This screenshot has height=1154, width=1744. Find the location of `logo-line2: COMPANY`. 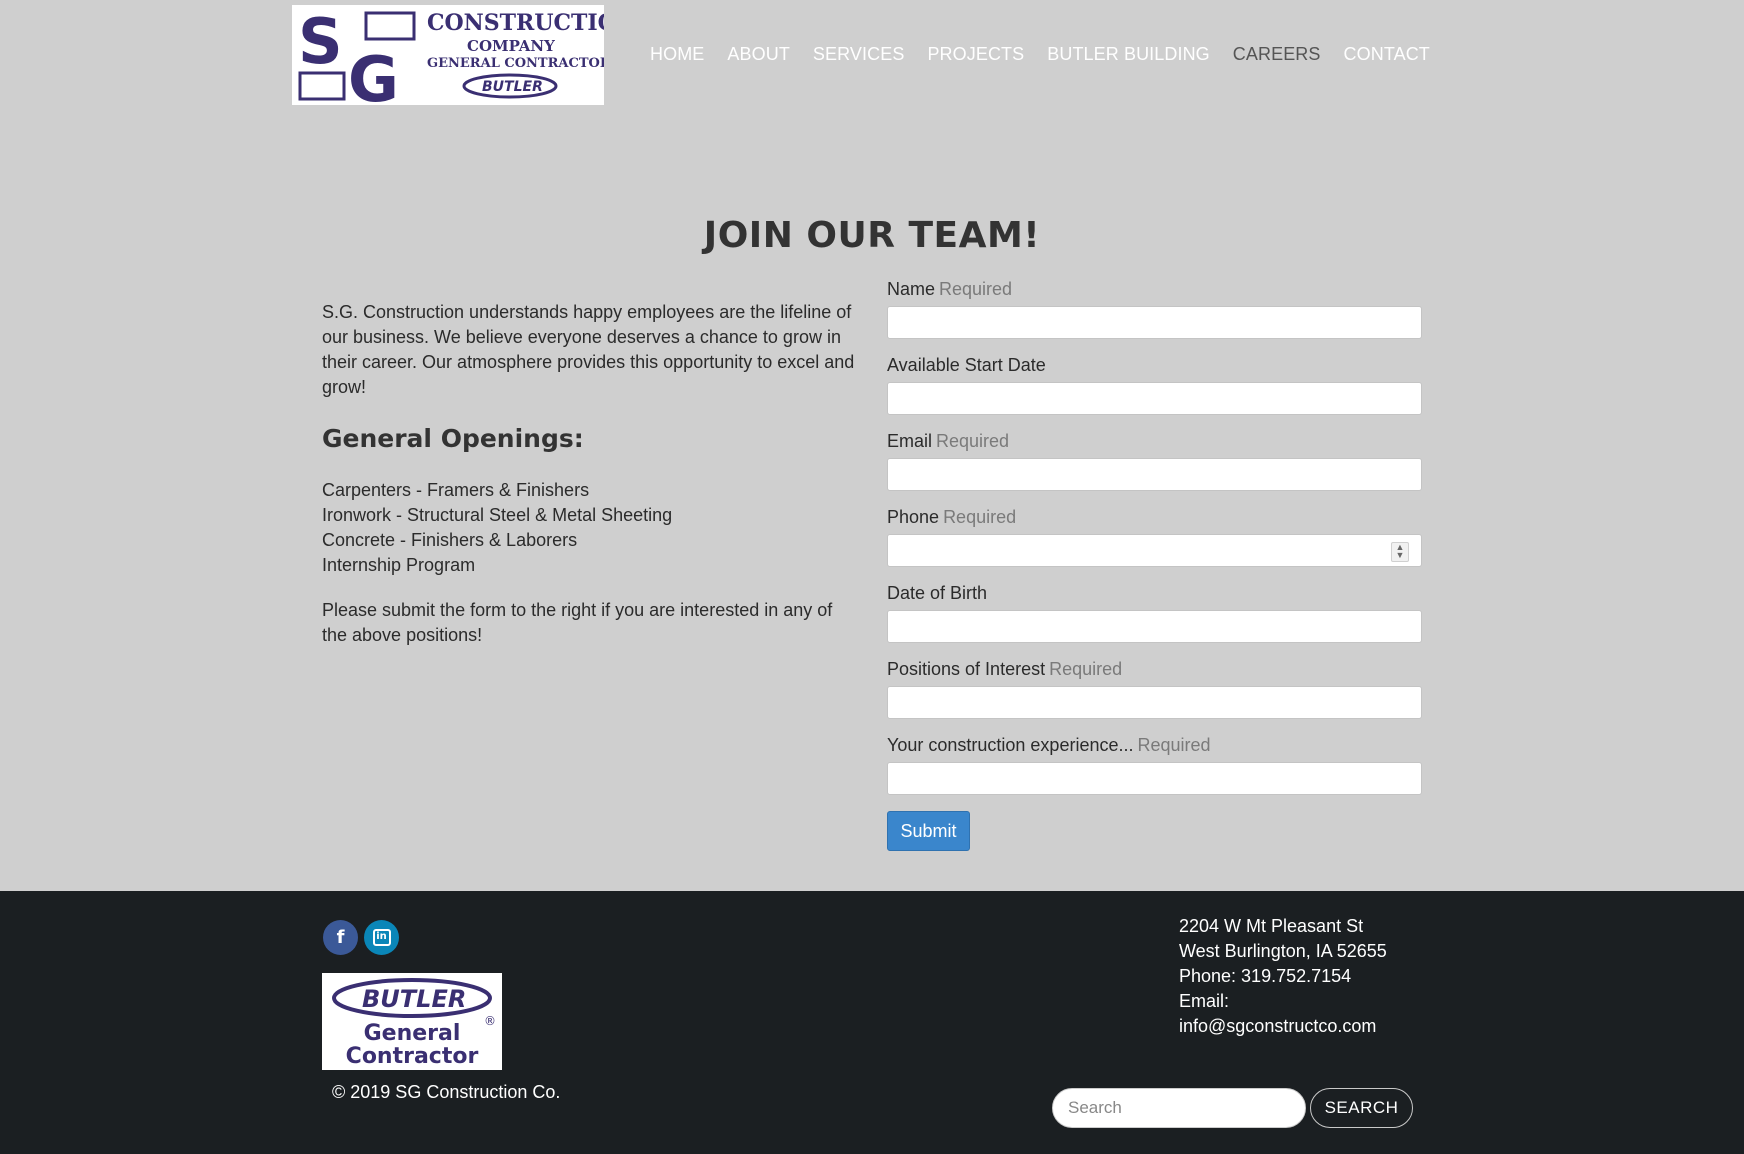

logo-line2: COMPANY is located at coordinates (511, 46).